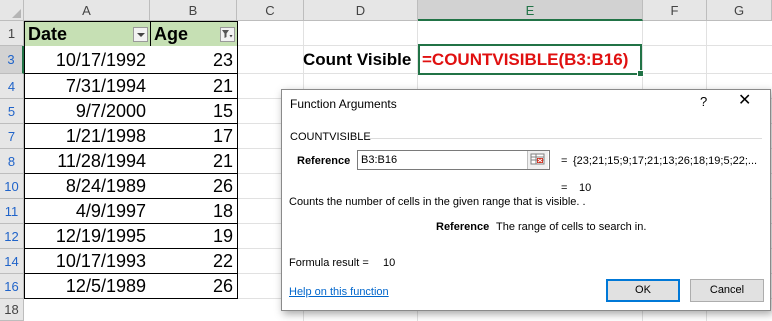 The image size is (772, 321). Describe the element at coordinates (330, 137) in the screenshot. I see `function-name-label: COUNTVISIBLE` at that location.